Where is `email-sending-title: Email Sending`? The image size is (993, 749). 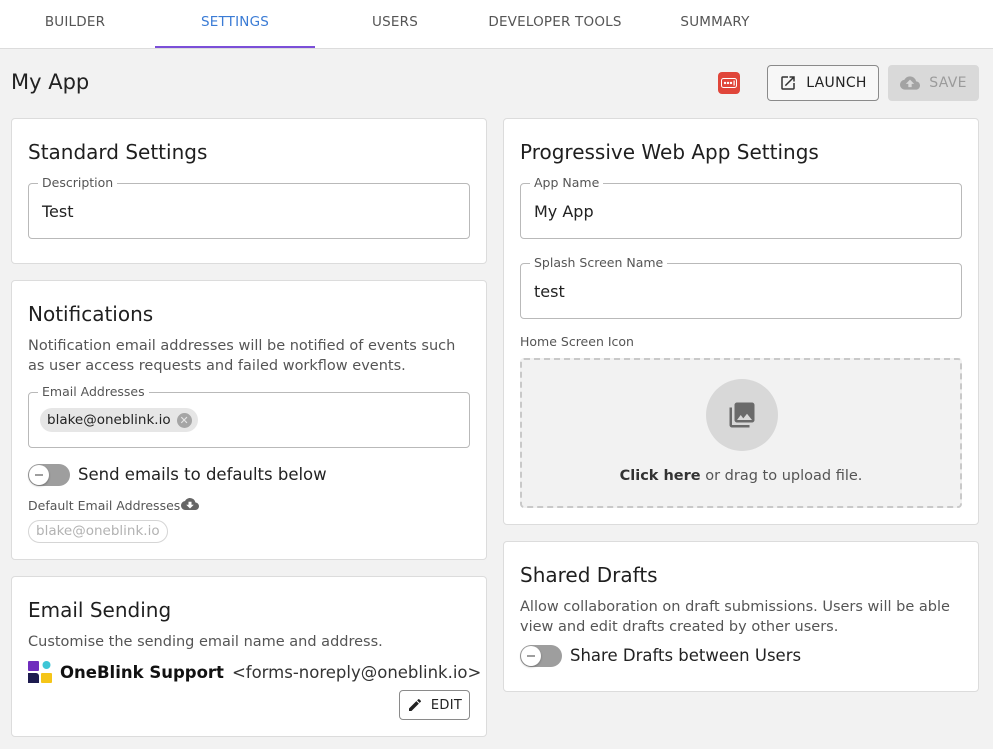
email-sending-title: Email Sending is located at coordinates (100, 610).